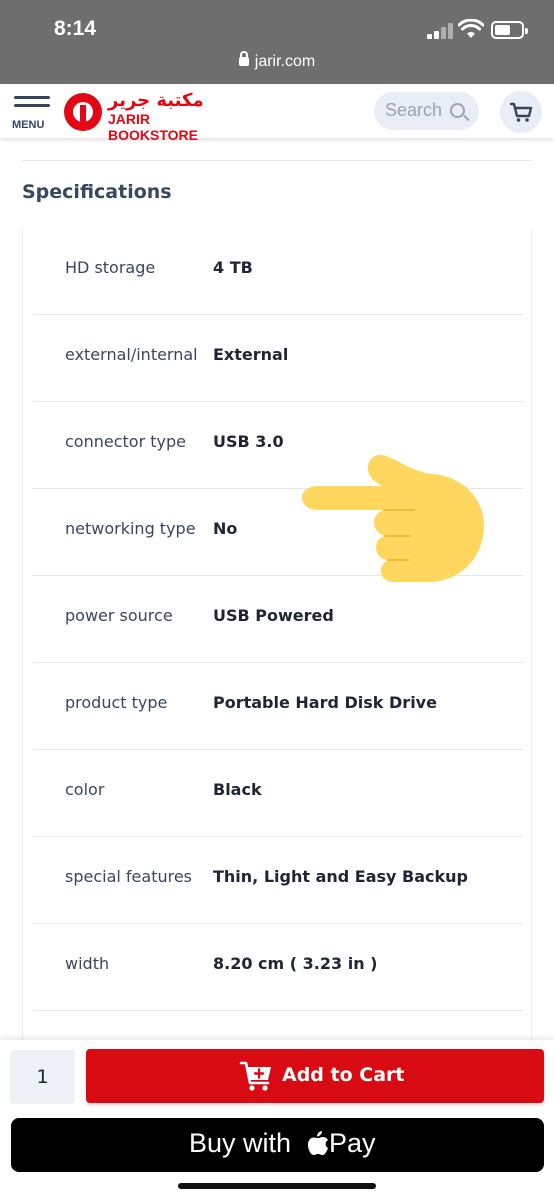  Describe the element at coordinates (129, 876) in the screenshot. I see `spec-label: special features` at that location.